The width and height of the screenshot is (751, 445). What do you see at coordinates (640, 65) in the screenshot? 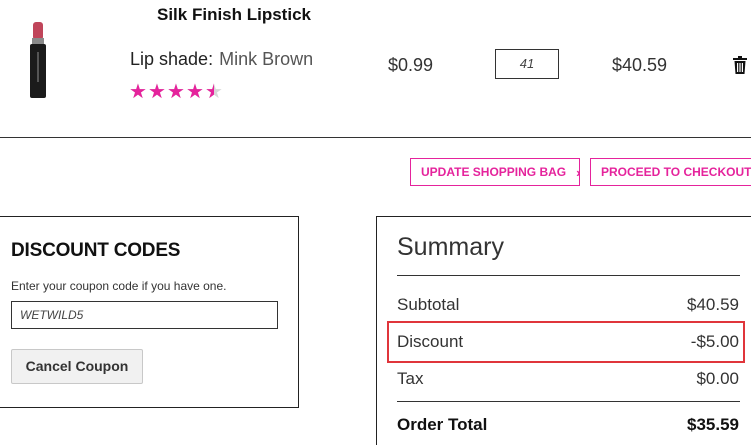
I see `row-total: $40.59` at bounding box center [640, 65].